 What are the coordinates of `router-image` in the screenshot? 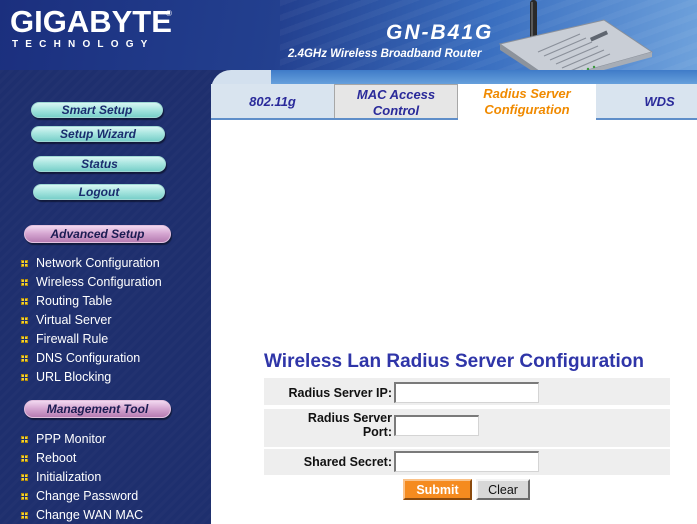 It's located at (576, 35).